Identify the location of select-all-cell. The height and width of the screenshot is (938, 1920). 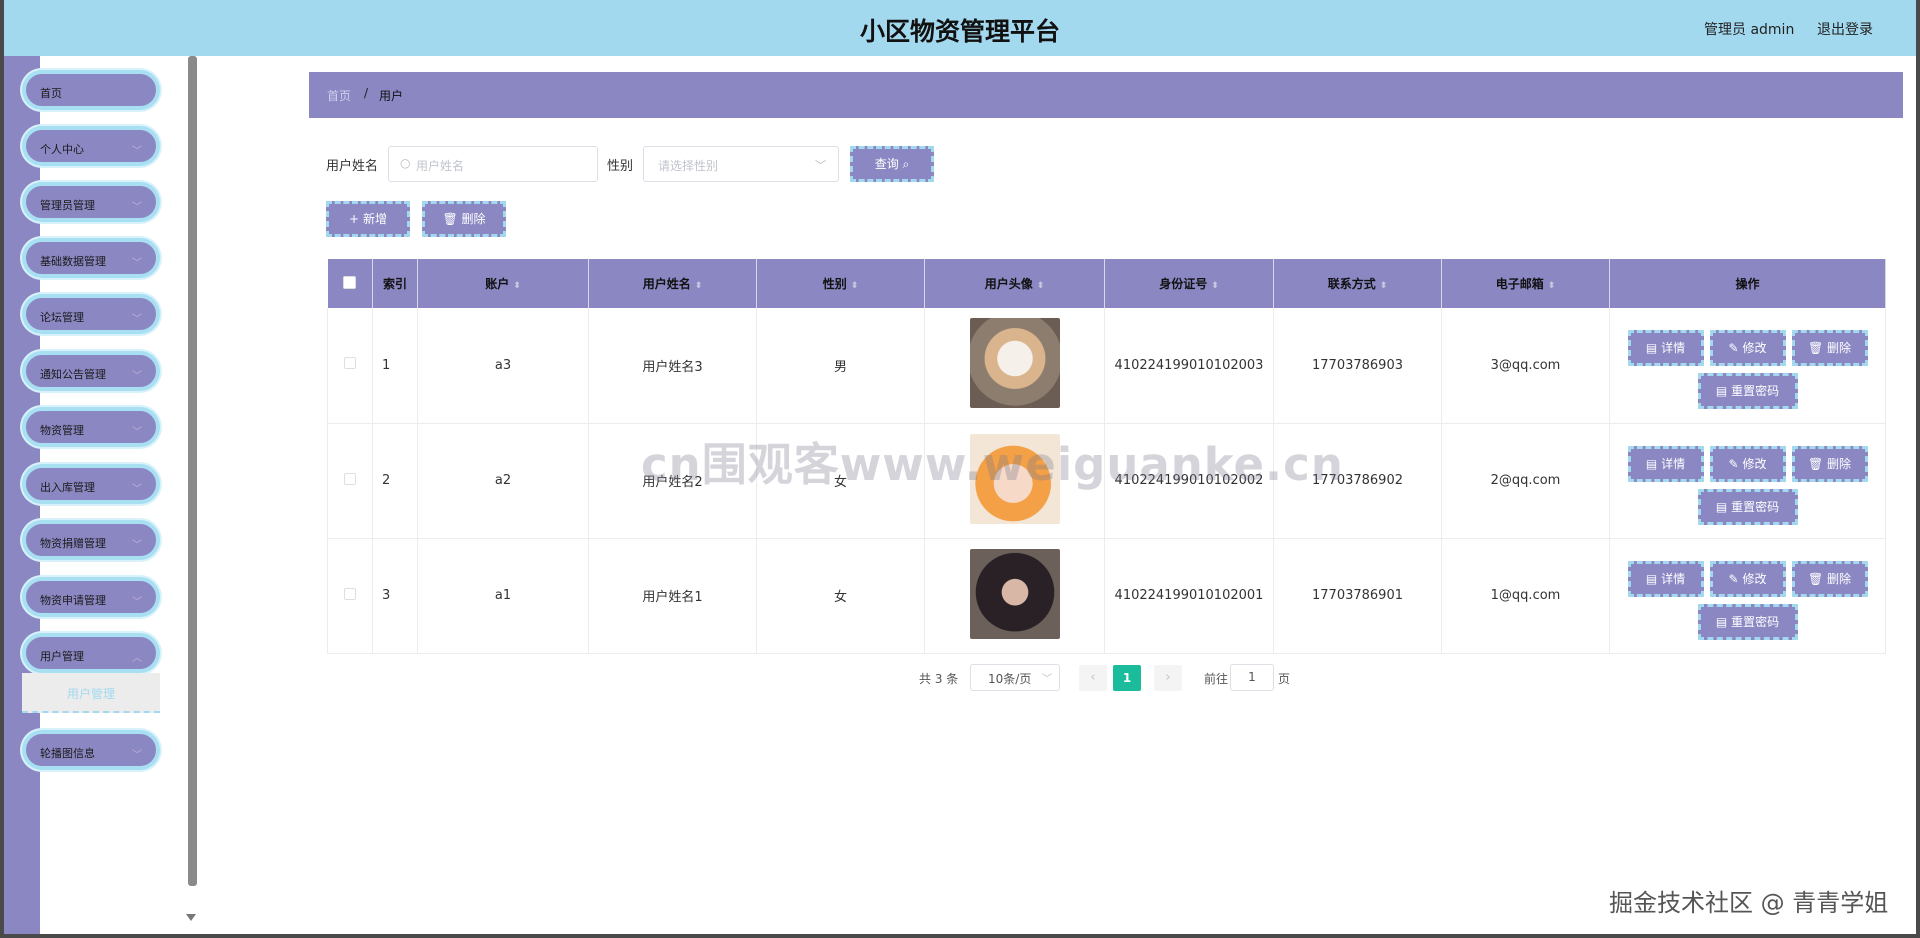
(350, 283).